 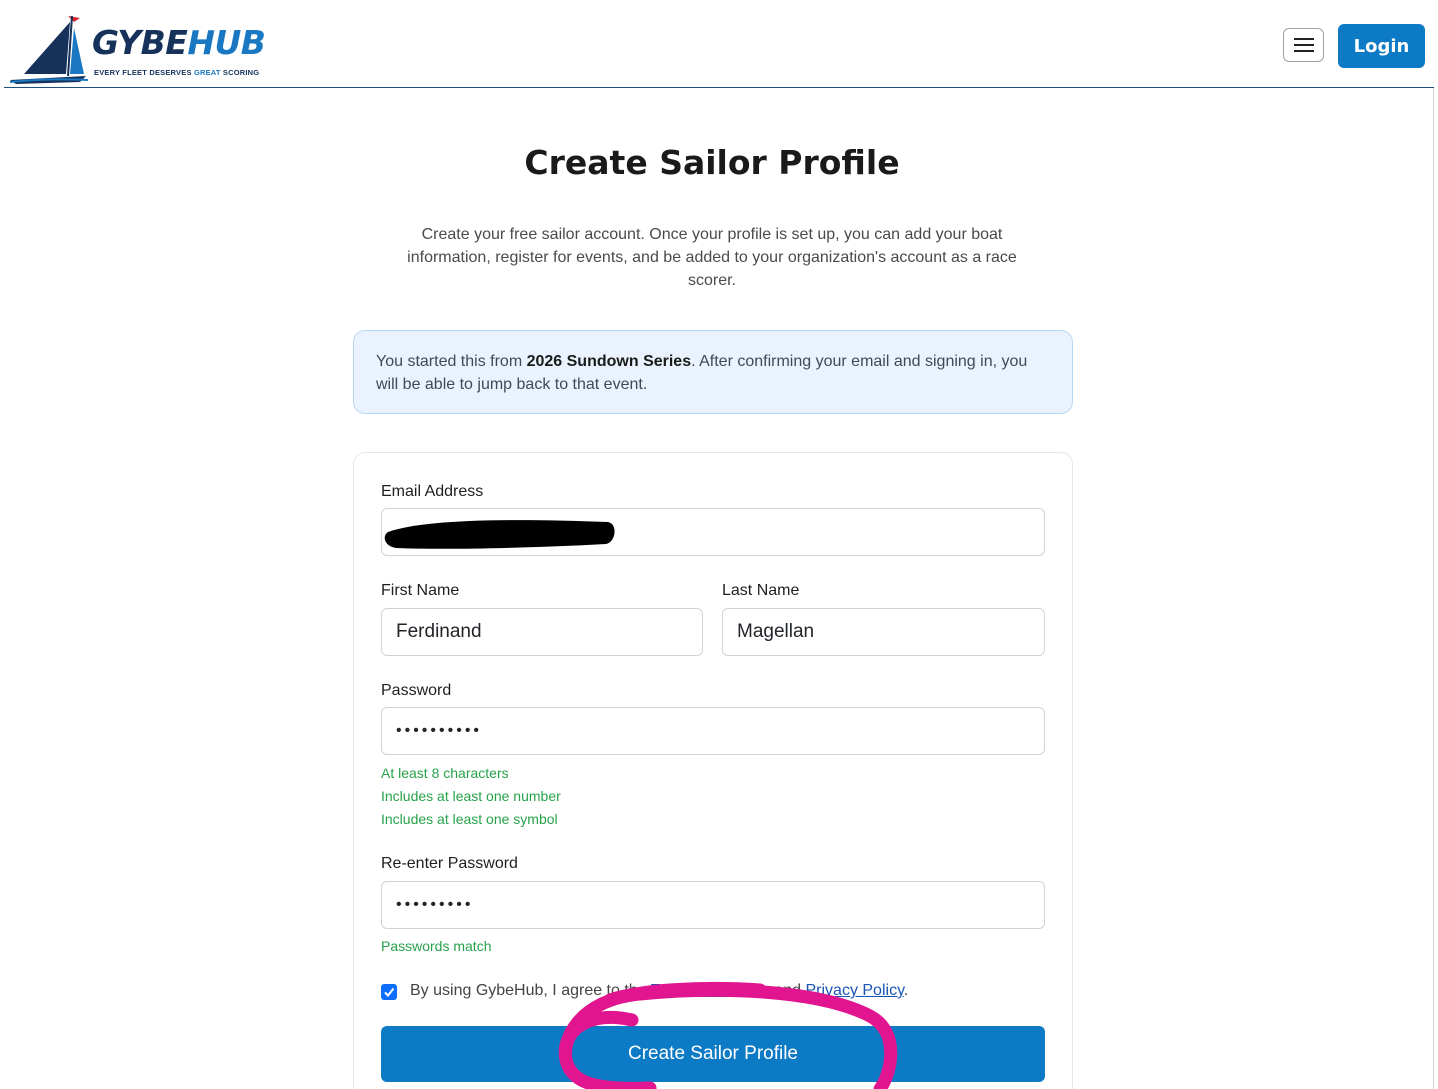 What do you see at coordinates (436, 946) in the screenshot?
I see `password-match-status: Passwords match` at bounding box center [436, 946].